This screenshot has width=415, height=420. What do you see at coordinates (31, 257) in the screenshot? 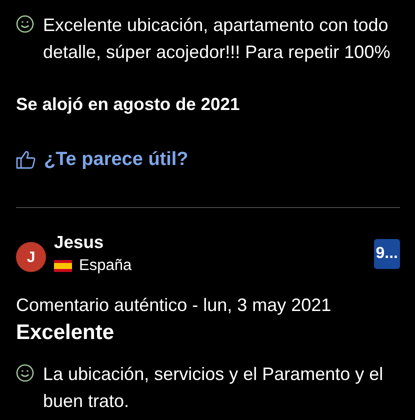
I see `avatar: J` at bounding box center [31, 257].